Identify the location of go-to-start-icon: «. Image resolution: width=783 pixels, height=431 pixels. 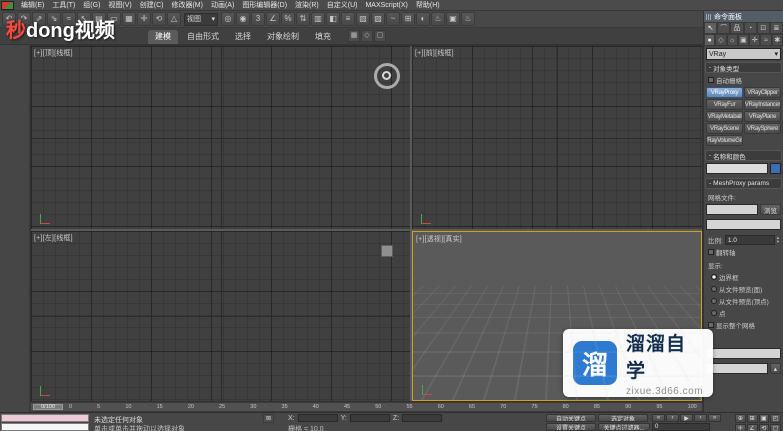
(658, 418).